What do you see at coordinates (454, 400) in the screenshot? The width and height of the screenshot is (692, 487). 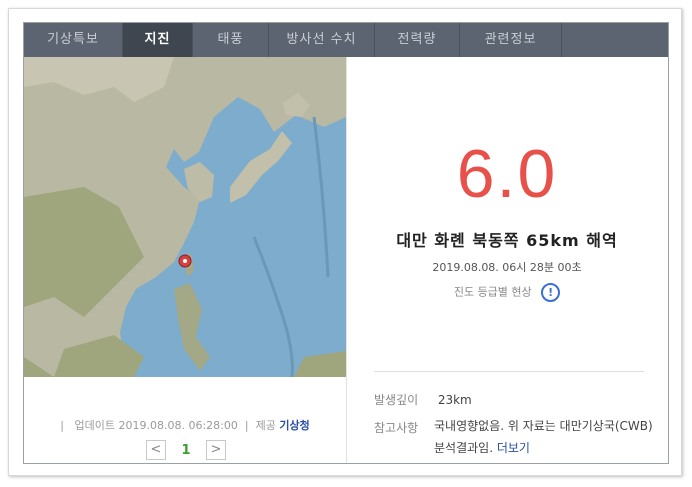 I see `depth-value: 23km` at bounding box center [454, 400].